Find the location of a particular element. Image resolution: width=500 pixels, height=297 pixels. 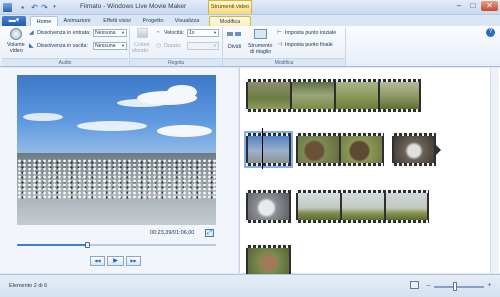

fade-in-dropdown: Nessuna ▼ is located at coordinates (110, 33).